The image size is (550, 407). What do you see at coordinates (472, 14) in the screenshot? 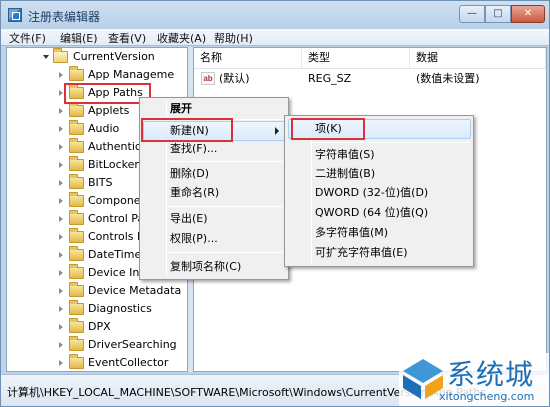
I see `minimize-button: —` at bounding box center [472, 14].